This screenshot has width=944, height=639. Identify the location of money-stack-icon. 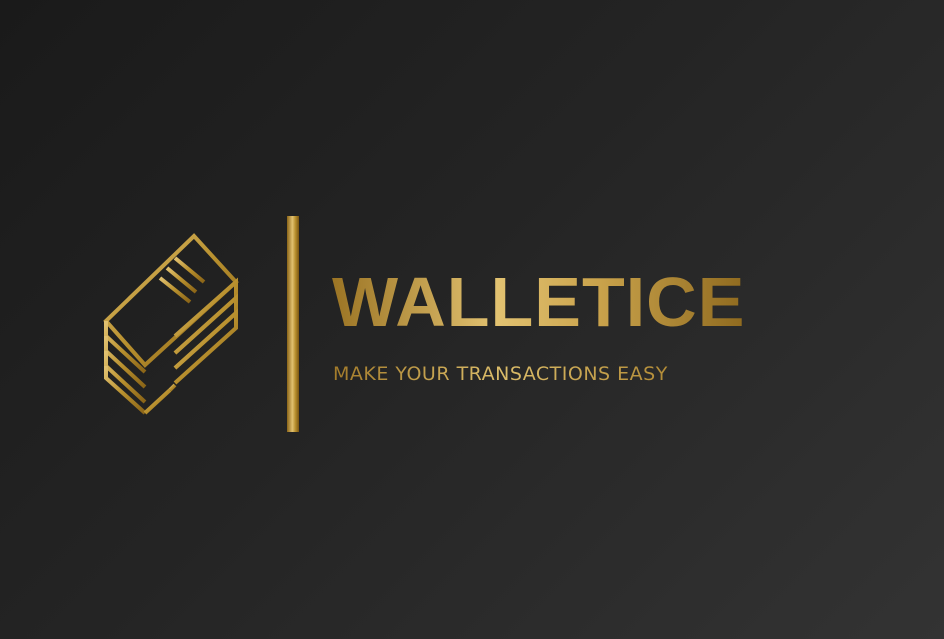
(171, 324).